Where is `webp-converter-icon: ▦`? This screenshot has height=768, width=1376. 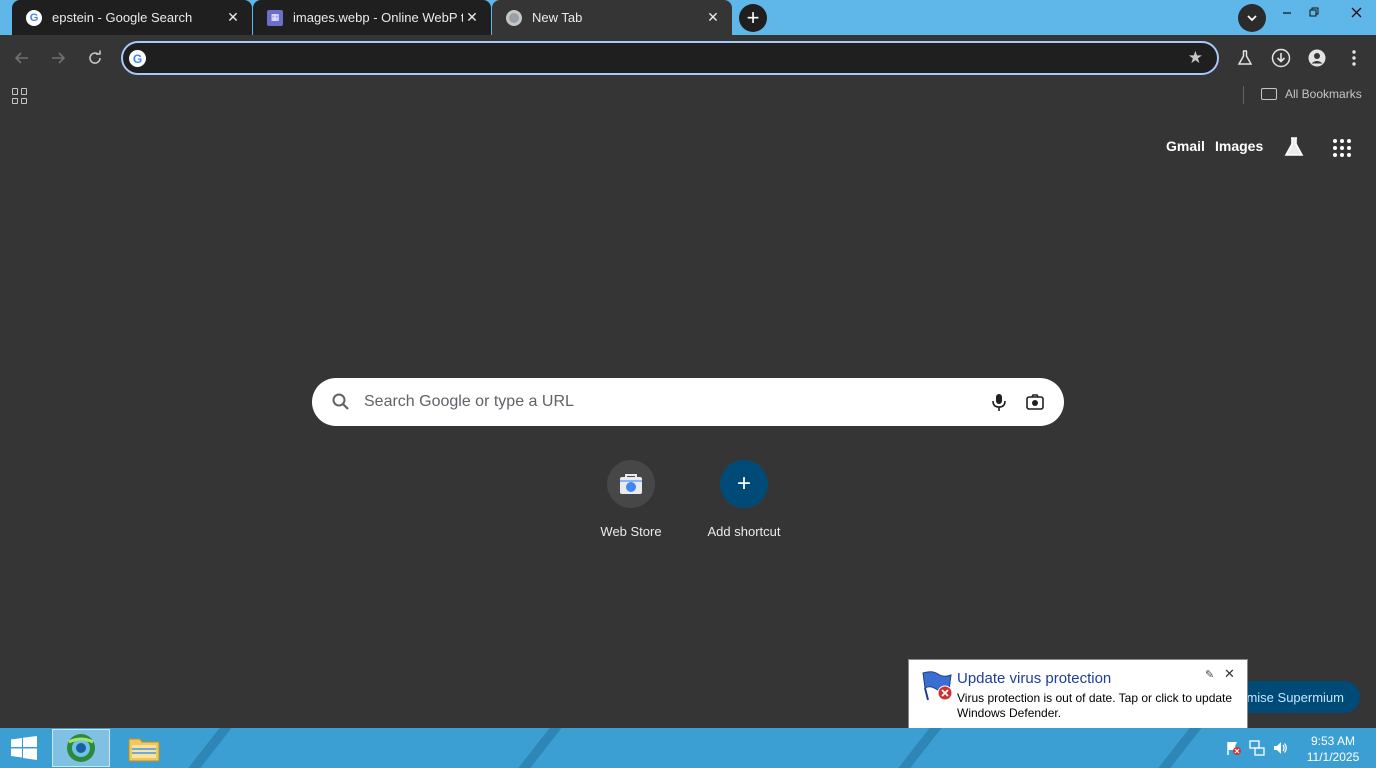
webp-converter-icon: ▦ is located at coordinates (275, 17).